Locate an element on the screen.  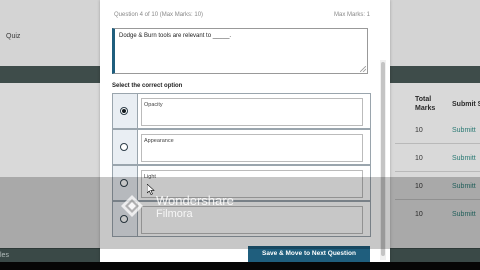
filmora-logo-icon is located at coordinates (132, 206).